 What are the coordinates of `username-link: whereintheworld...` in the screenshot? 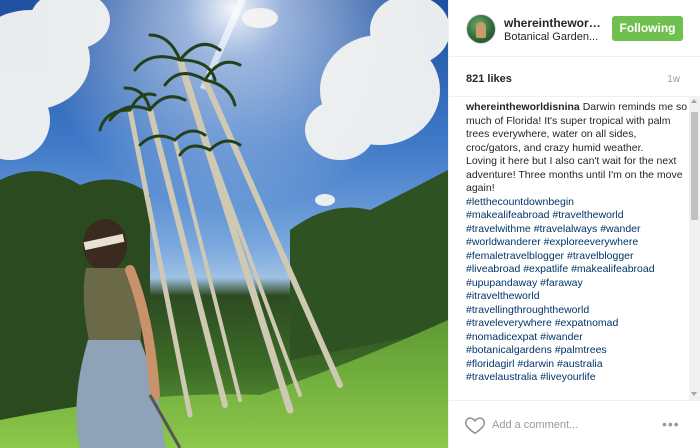 It's located at (554, 23).